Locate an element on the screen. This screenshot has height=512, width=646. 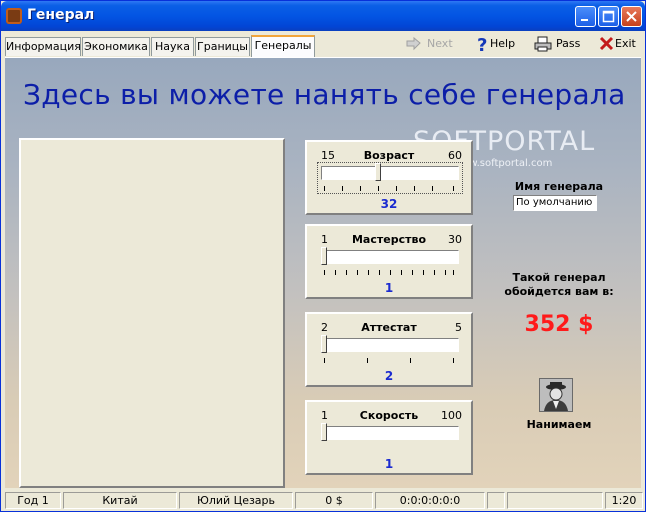
pass-label: Pass is located at coordinates (568, 43).